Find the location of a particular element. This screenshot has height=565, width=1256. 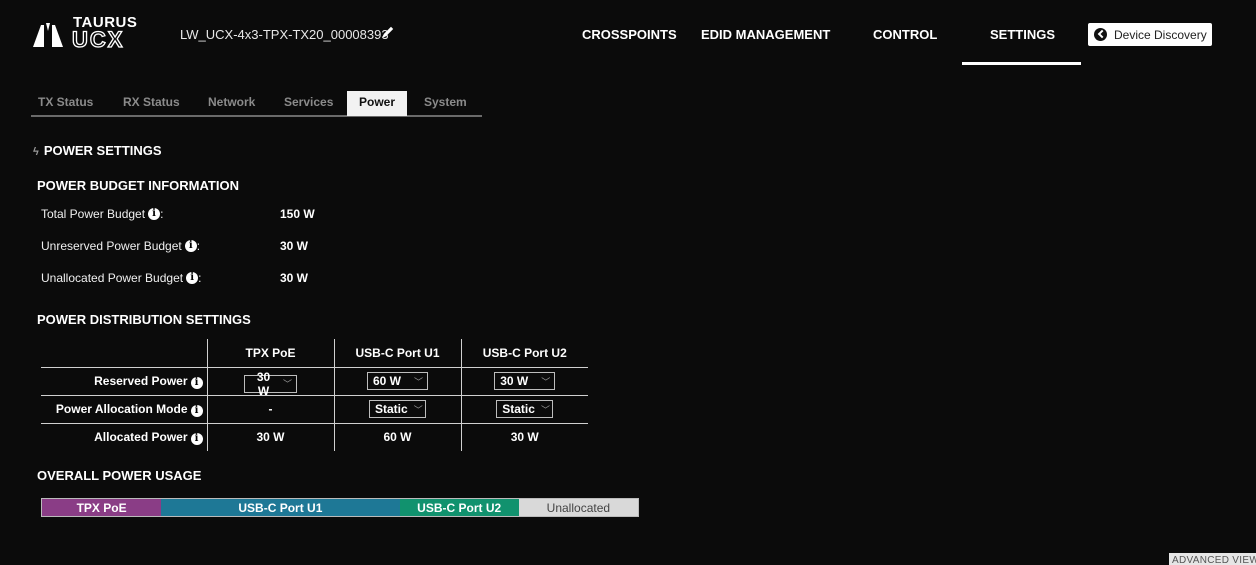

allocated-power-row-label: Allocated Power i is located at coordinates (124, 437).